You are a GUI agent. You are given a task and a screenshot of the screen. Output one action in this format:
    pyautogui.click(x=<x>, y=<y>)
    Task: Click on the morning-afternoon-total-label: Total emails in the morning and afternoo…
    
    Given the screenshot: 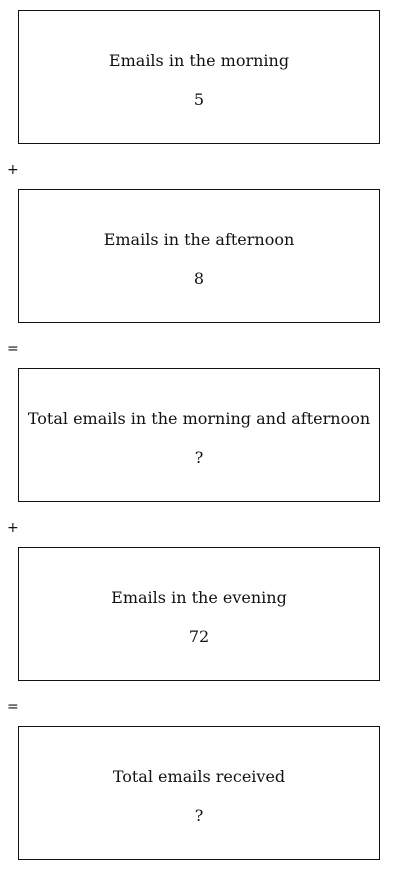 What is the action you would take?
    pyautogui.click(x=199, y=418)
    